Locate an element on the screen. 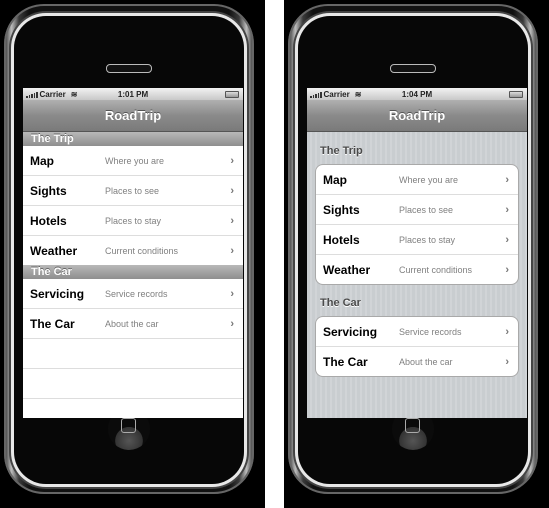 Image resolution: width=549 pixels, height=508 pixels. clock: 1:04 PM is located at coordinates (417, 94).